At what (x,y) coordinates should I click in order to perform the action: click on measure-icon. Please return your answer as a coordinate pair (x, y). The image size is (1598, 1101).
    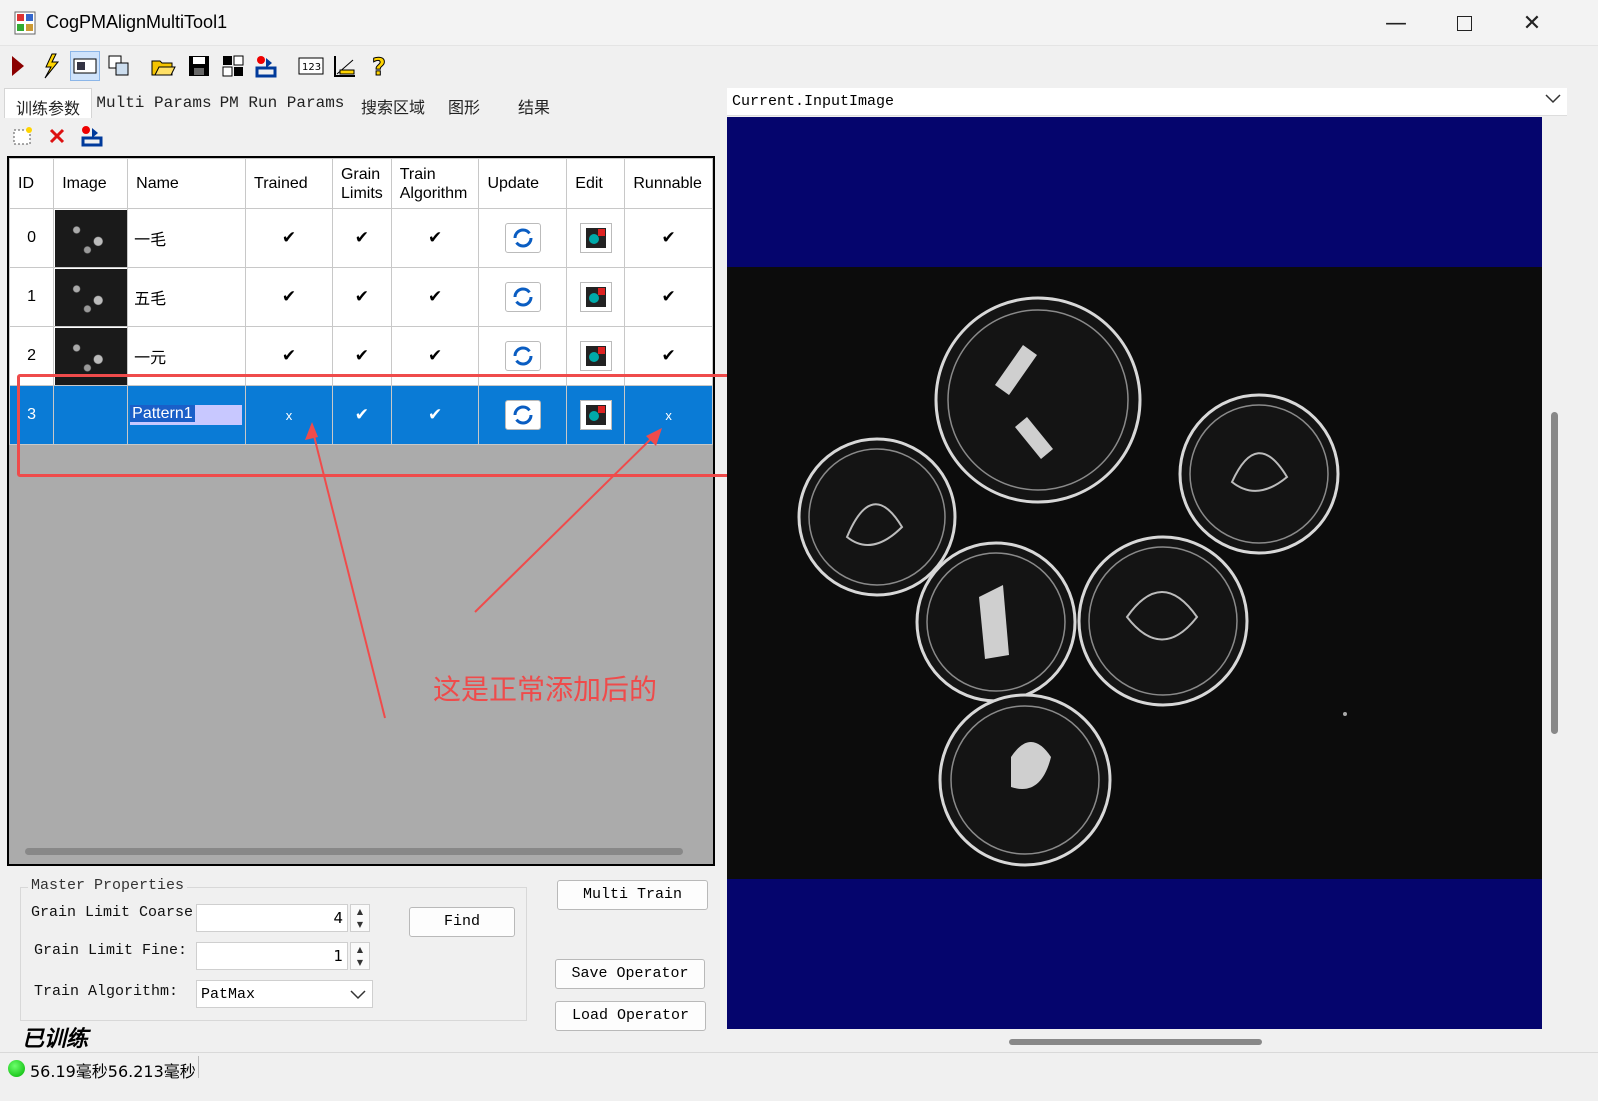
    Looking at the image, I should click on (344, 66).